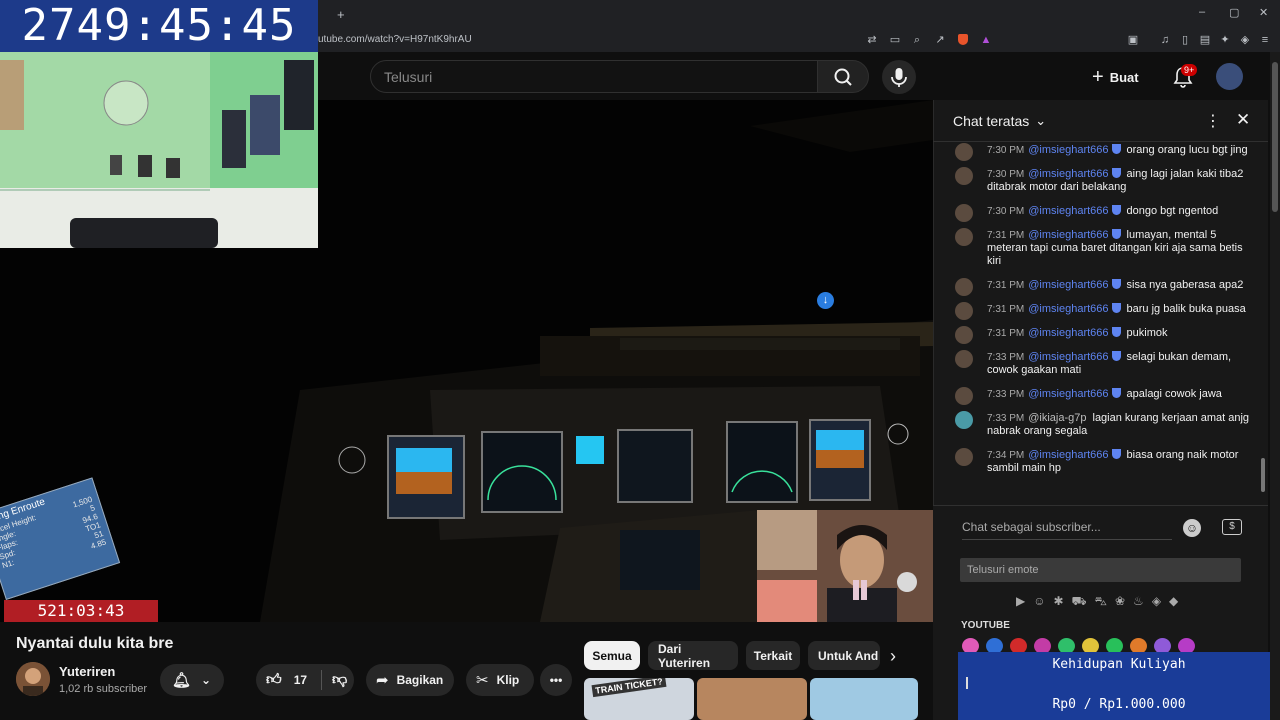  What do you see at coordinates (1263, 12) in the screenshot?
I see `close-window-icon: ✕` at bounding box center [1263, 12].